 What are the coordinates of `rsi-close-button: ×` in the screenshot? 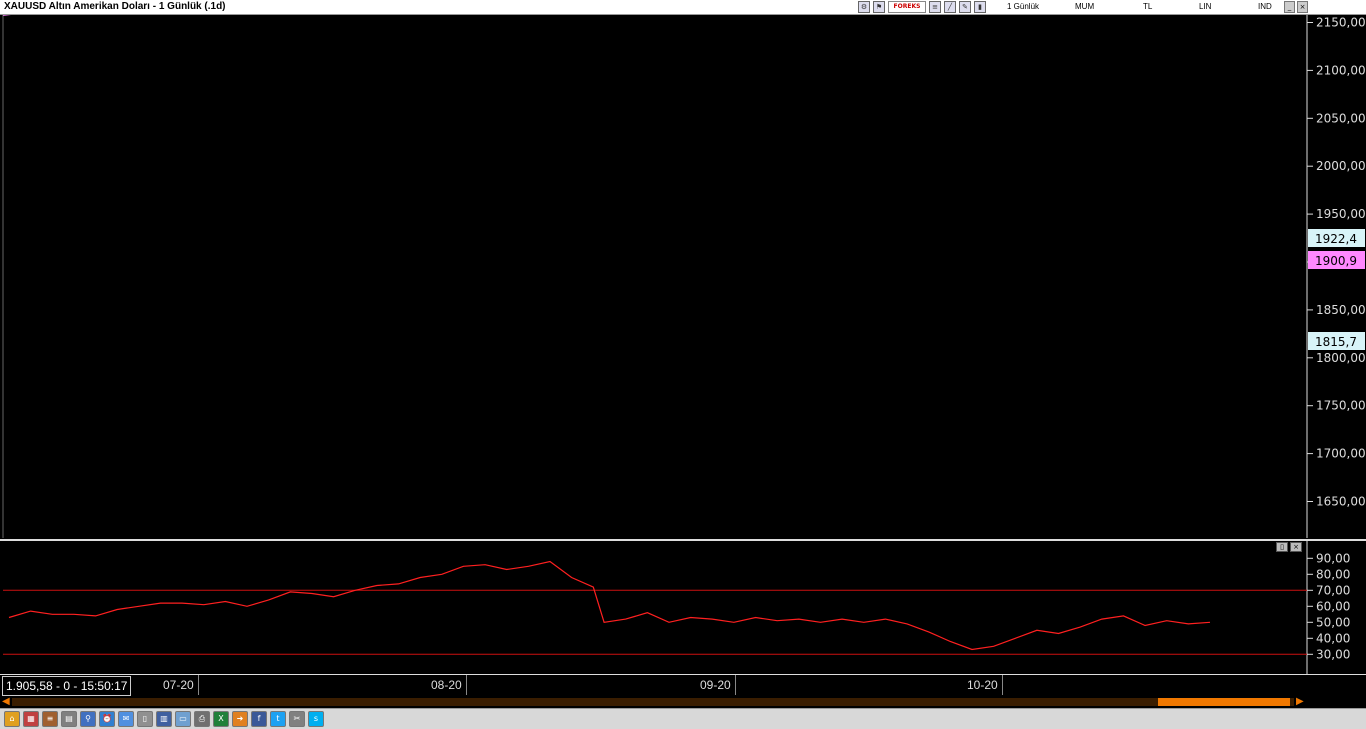 It's located at (1296, 547).